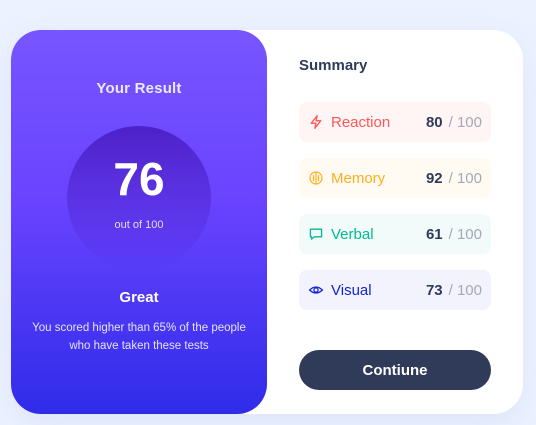 The height and width of the screenshot is (425, 536). What do you see at coordinates (316, 234) in the screenshot?
I see `chat-bubble-icon` at bounding box center [316, 234].